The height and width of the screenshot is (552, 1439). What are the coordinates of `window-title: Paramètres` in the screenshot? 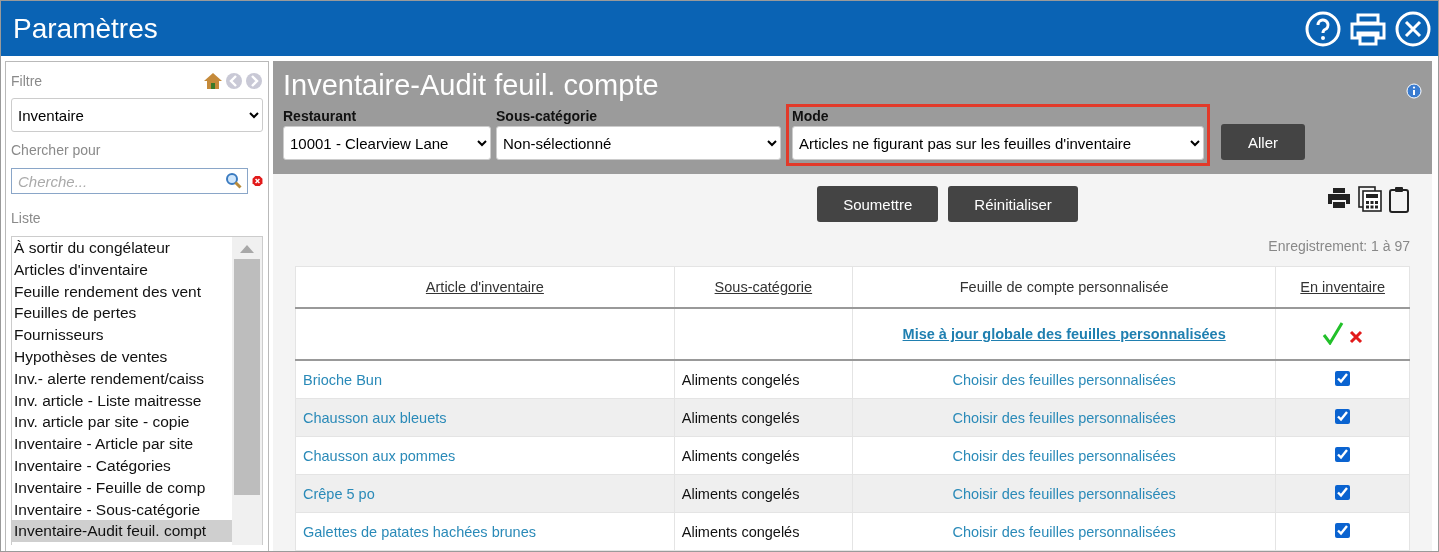 It's located at (85, 28).